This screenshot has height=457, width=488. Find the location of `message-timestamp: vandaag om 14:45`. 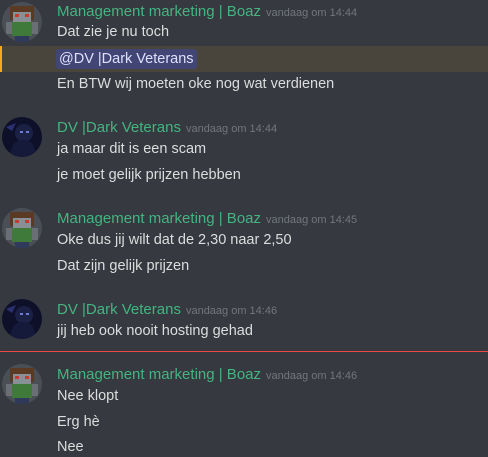

message-timestamp: vandaag om 14:45 is located at coordinates (312, 220).